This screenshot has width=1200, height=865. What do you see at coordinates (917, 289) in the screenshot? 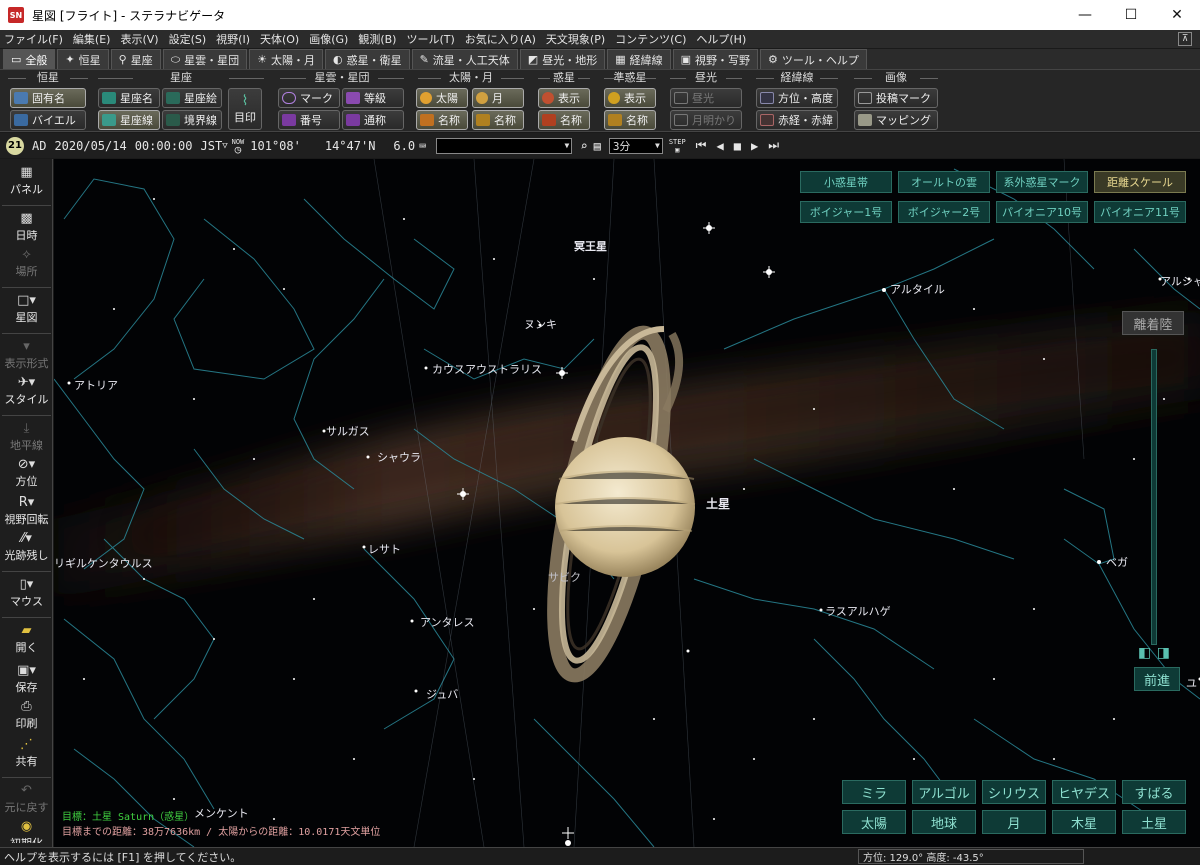
I see `label-altair: アルタイル` at bounding box center [917, 289].